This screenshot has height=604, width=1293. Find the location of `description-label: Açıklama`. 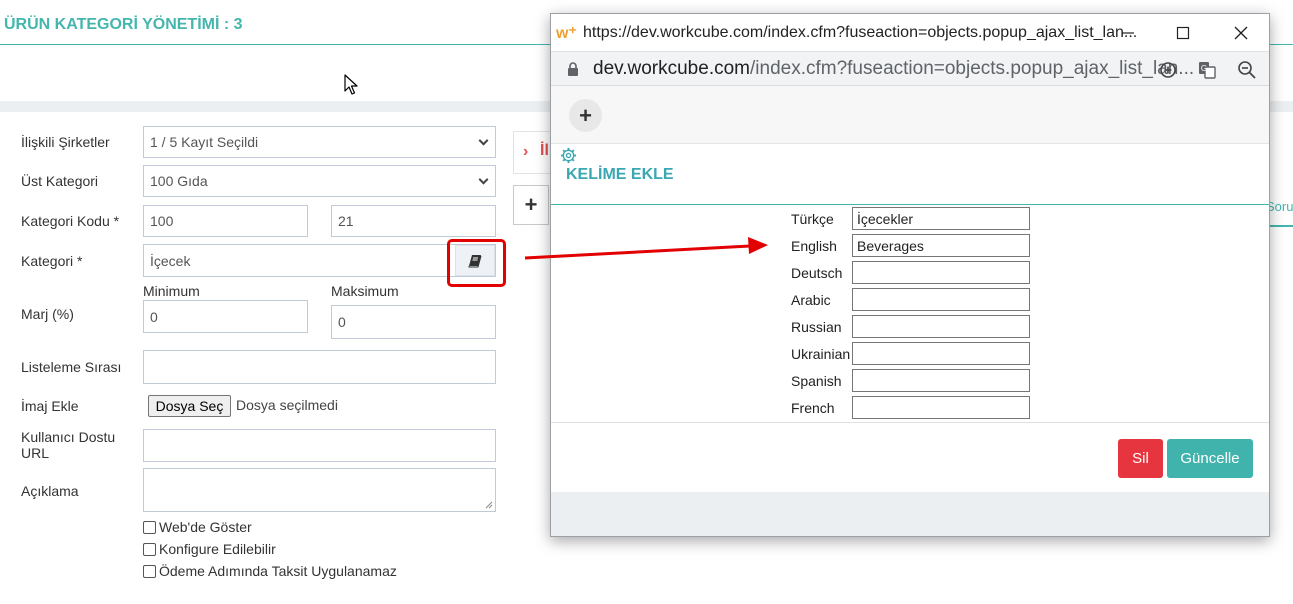

description-label: Açıklama is located at coordinates (50, 491).